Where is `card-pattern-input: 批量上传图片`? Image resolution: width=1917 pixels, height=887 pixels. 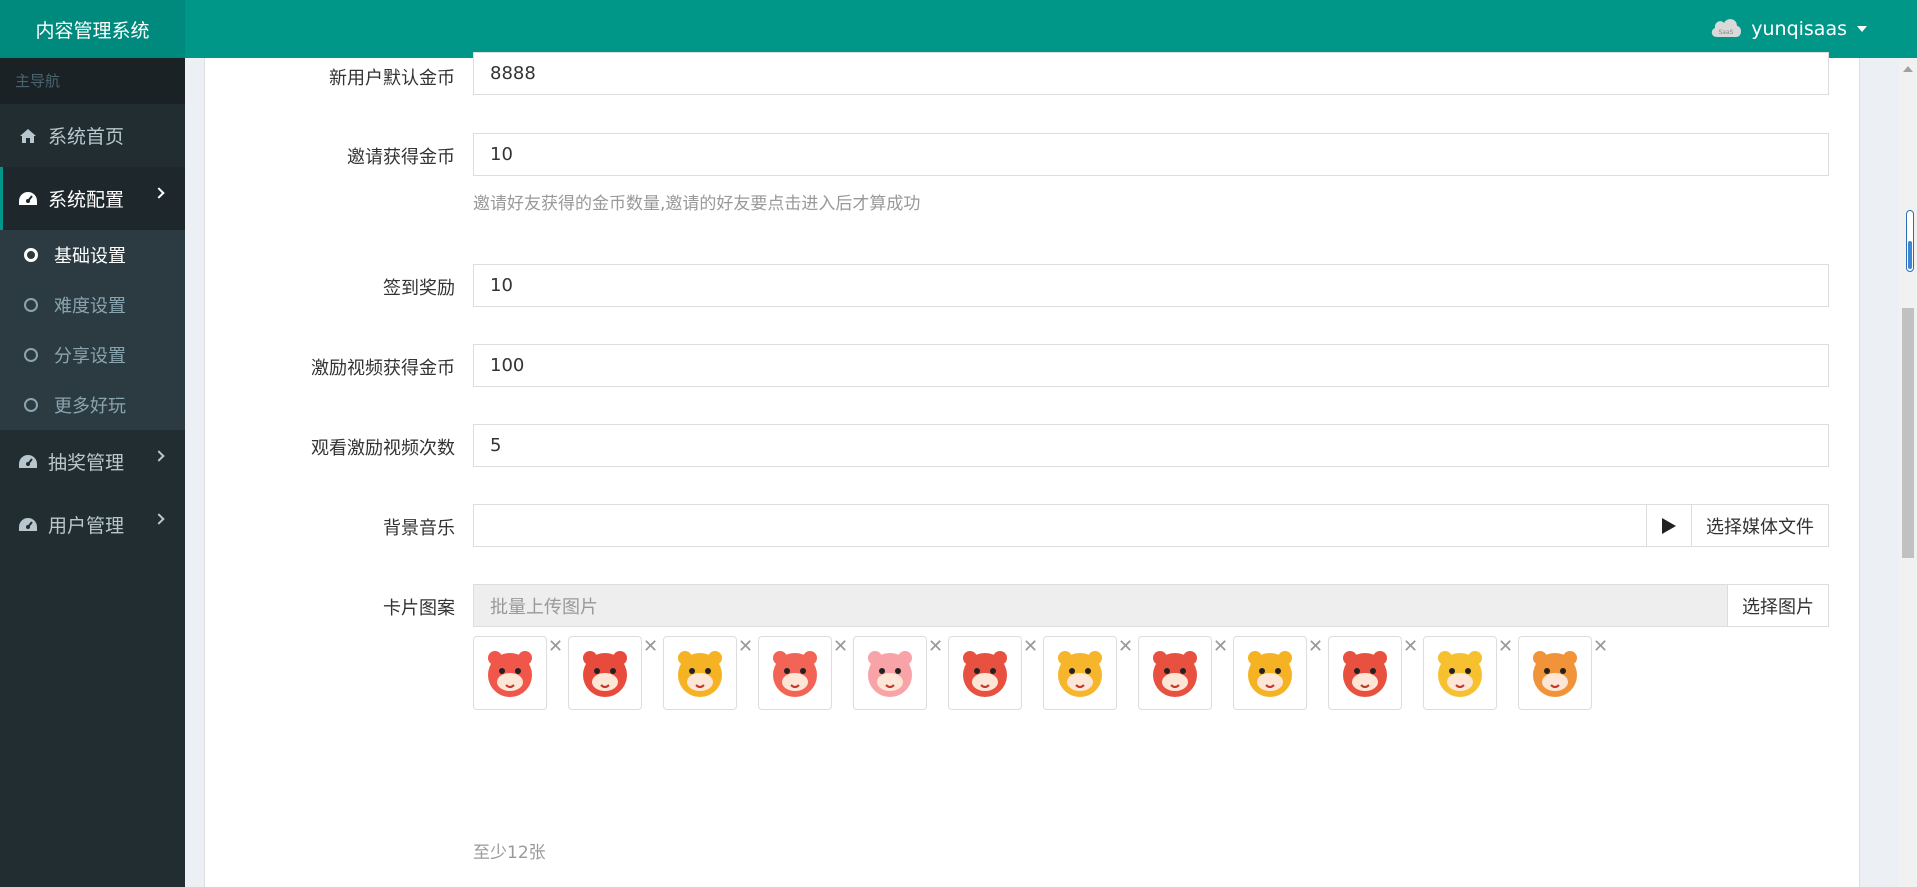 card-pattern-input: 批量上传图片 is located at coordinates (1151, 605).